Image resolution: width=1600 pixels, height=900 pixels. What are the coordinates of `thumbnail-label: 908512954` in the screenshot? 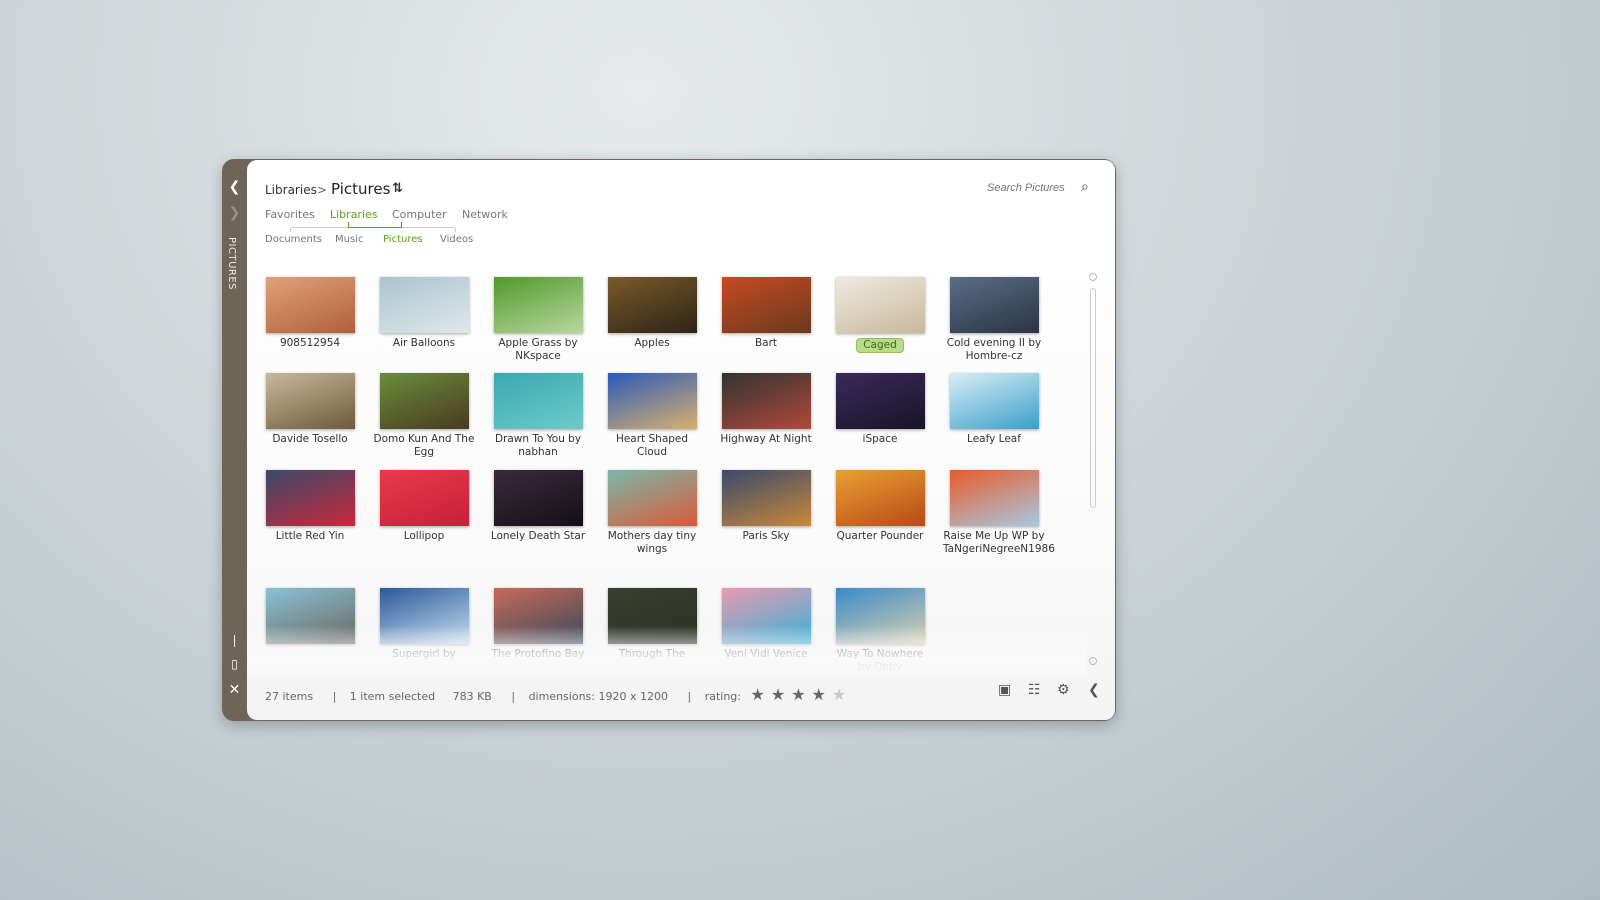 It's located at (310, 343).